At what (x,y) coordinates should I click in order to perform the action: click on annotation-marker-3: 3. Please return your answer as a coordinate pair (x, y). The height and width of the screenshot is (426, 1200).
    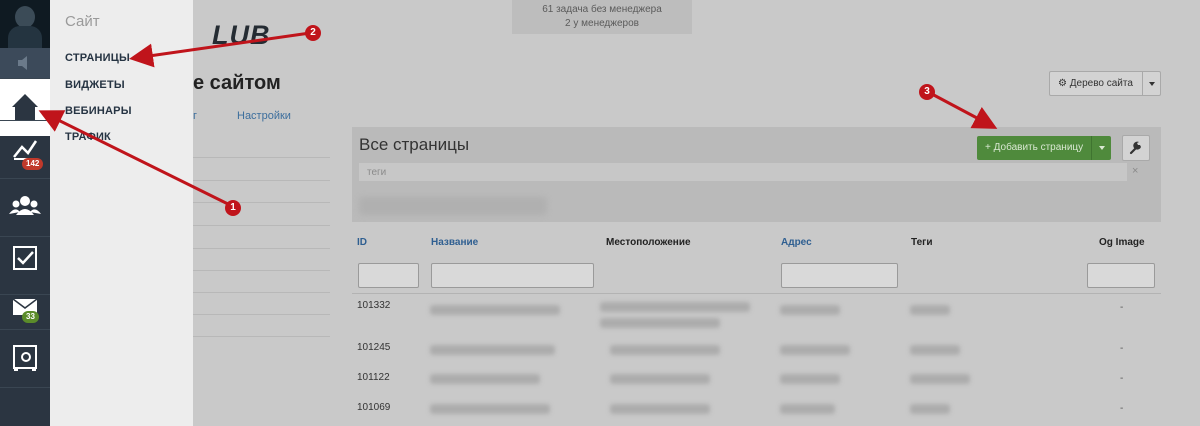
    Looking at the image, I should click on (927, 92).